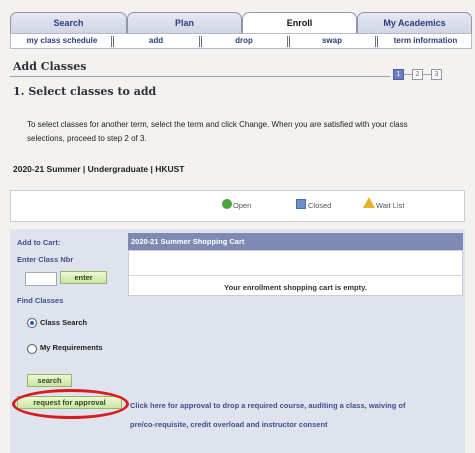  I want to click on tab-plan: Plan, so click(184, 23).